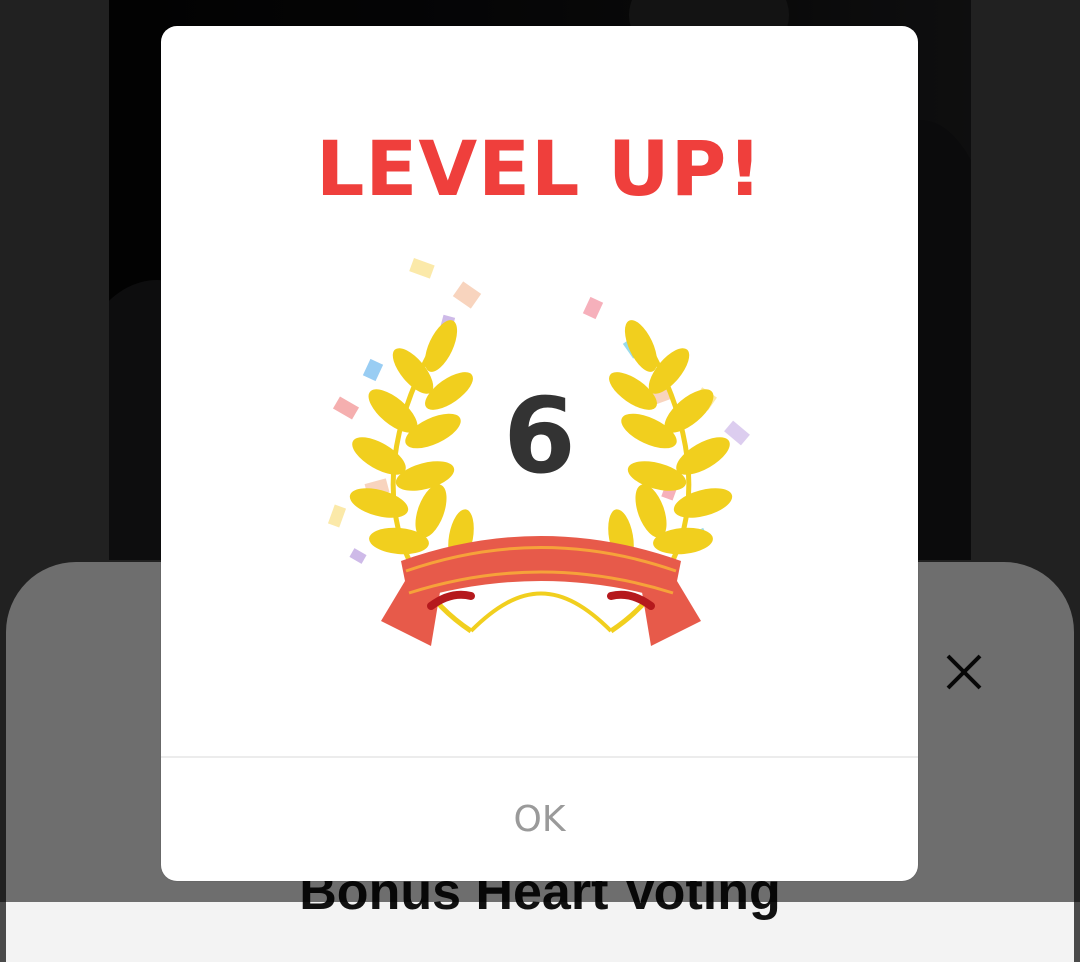 The height and width of the screenshot is (962, 1080). I want to click on level-up-title: LEVEL UP!, so click(539, 168).